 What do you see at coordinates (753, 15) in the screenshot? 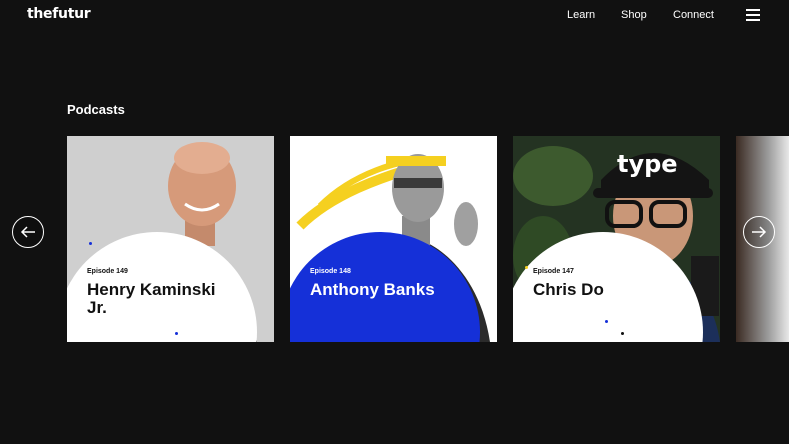
I see `hamburger-icon` at bounding box center [753, 15].